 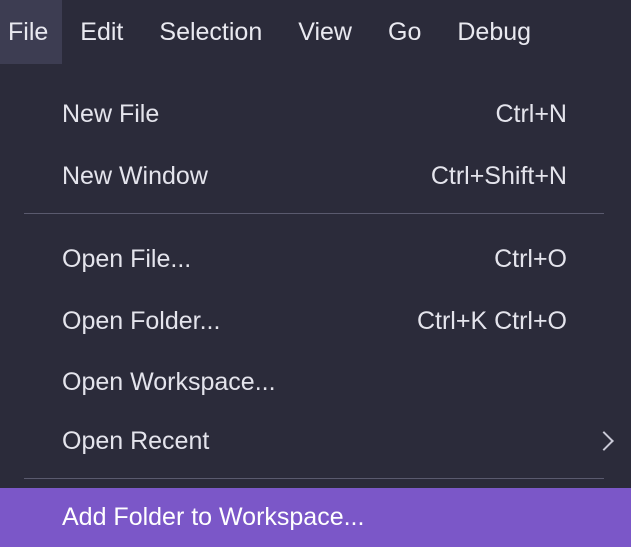 What do you see at coordinates (491, 320) in the screenshot?
I see `menu-item-shortcut: Ctrl+K Ctrl+O` at bounding box center [491, 320].